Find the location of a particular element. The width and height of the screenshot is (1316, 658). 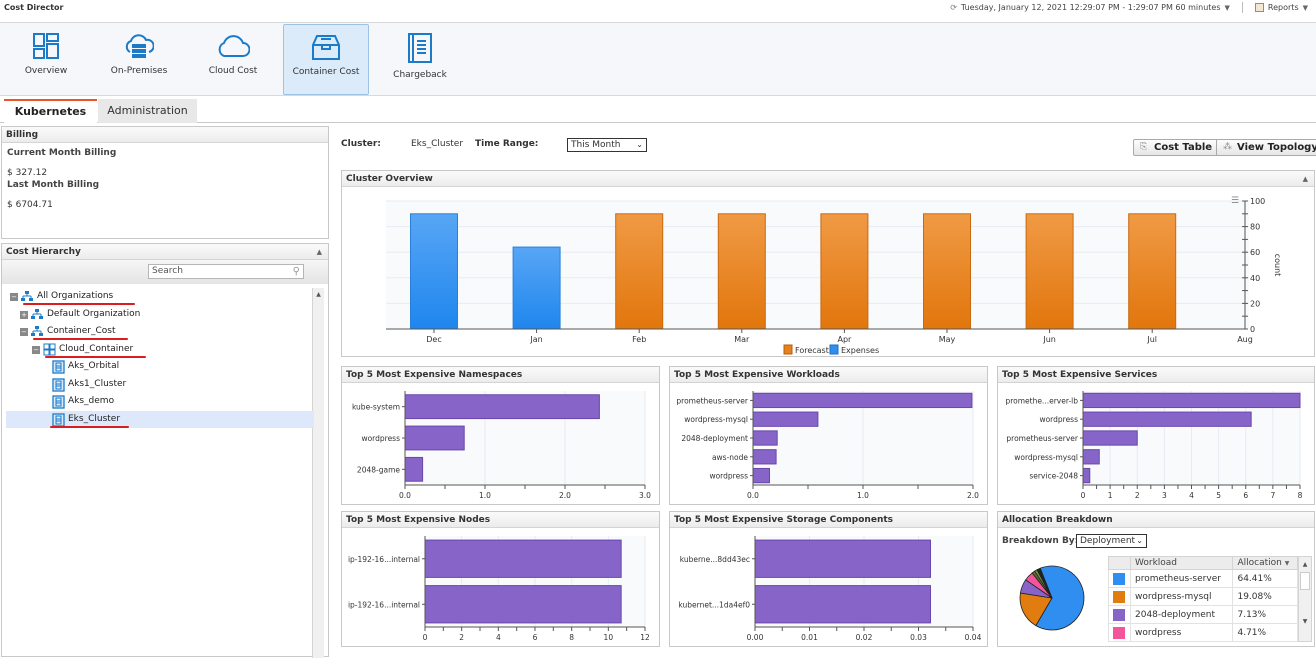

cost-hierarchy-title: Cost Hierarchy is located at coordinates (43, 252).